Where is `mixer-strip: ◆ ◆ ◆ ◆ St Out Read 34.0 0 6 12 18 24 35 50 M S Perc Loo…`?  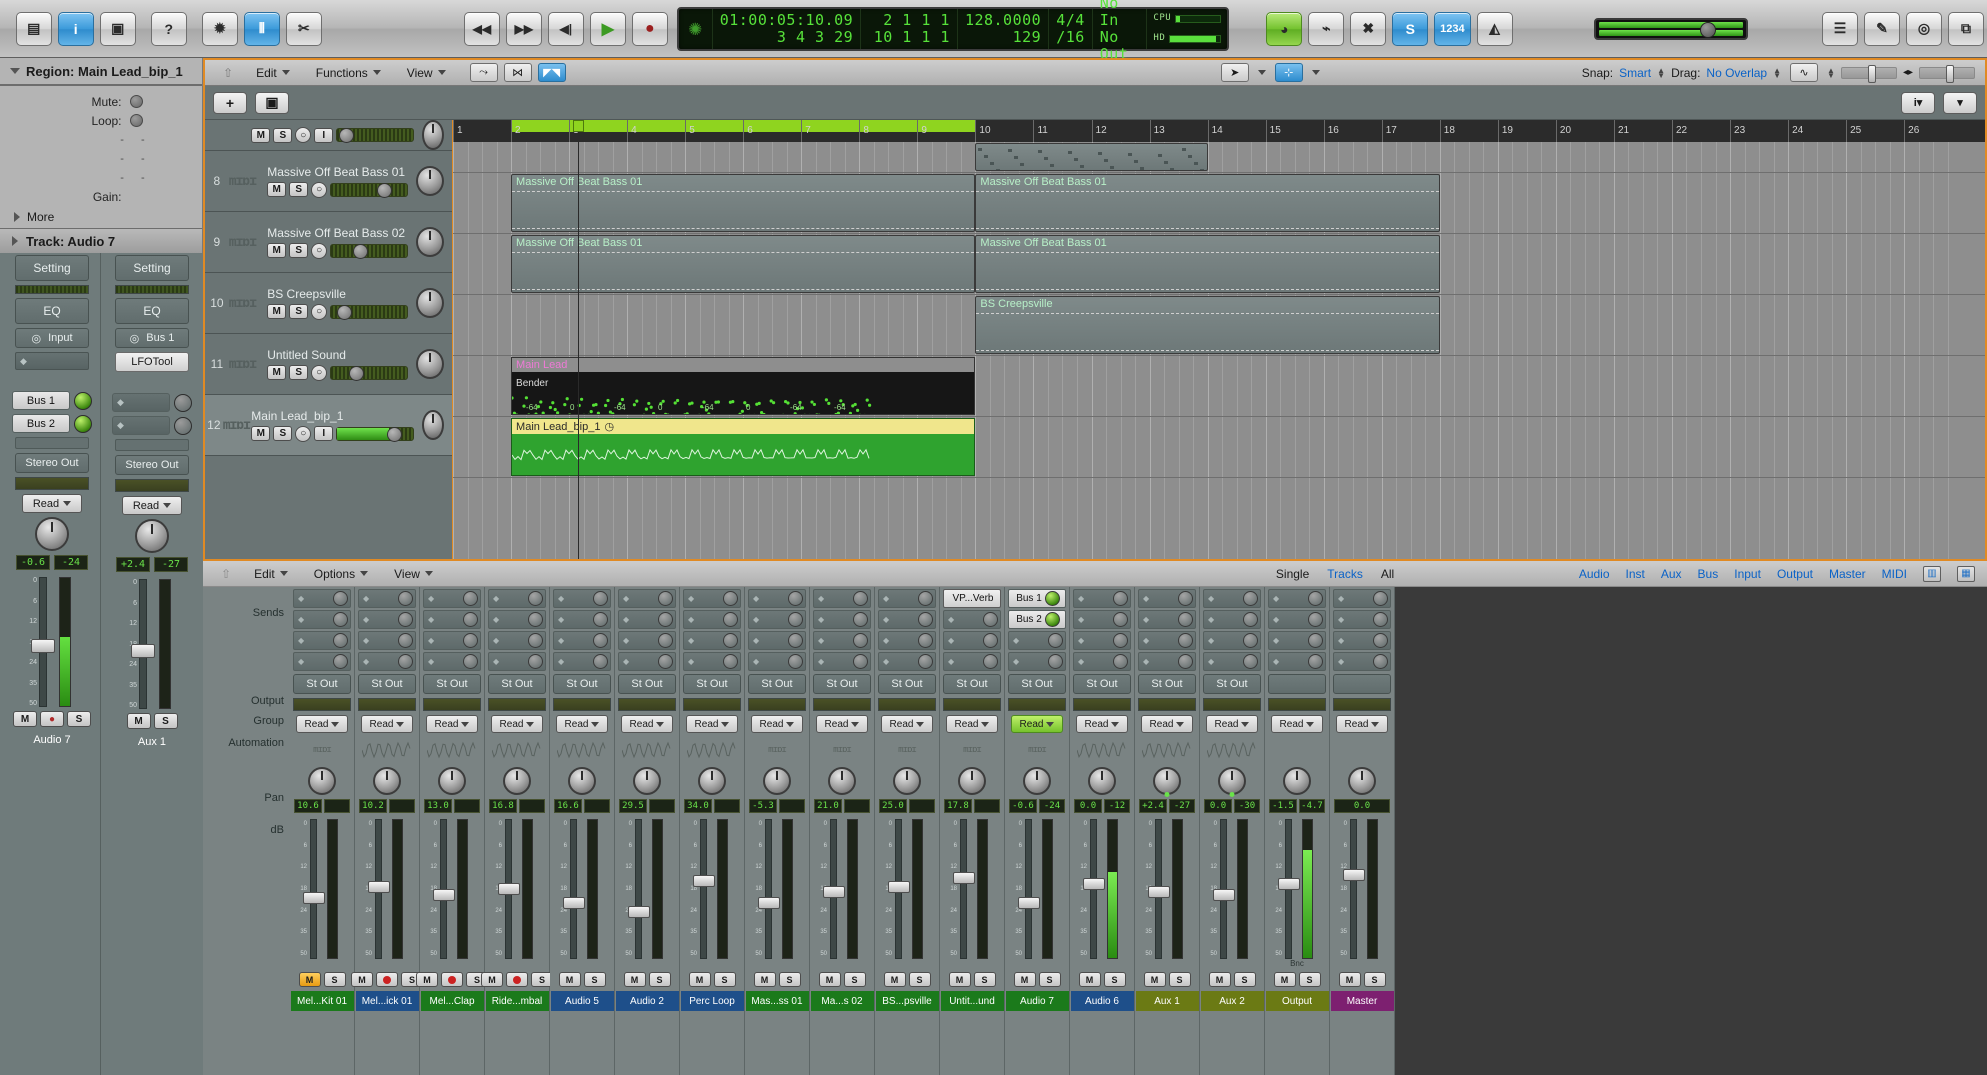
mixer-strip: ◆ ◆ ◆ ◆ St Out Read 34.0 0 6 12 18 24 35 50 M S Perc Loo… is located at coordinates (712, 831).